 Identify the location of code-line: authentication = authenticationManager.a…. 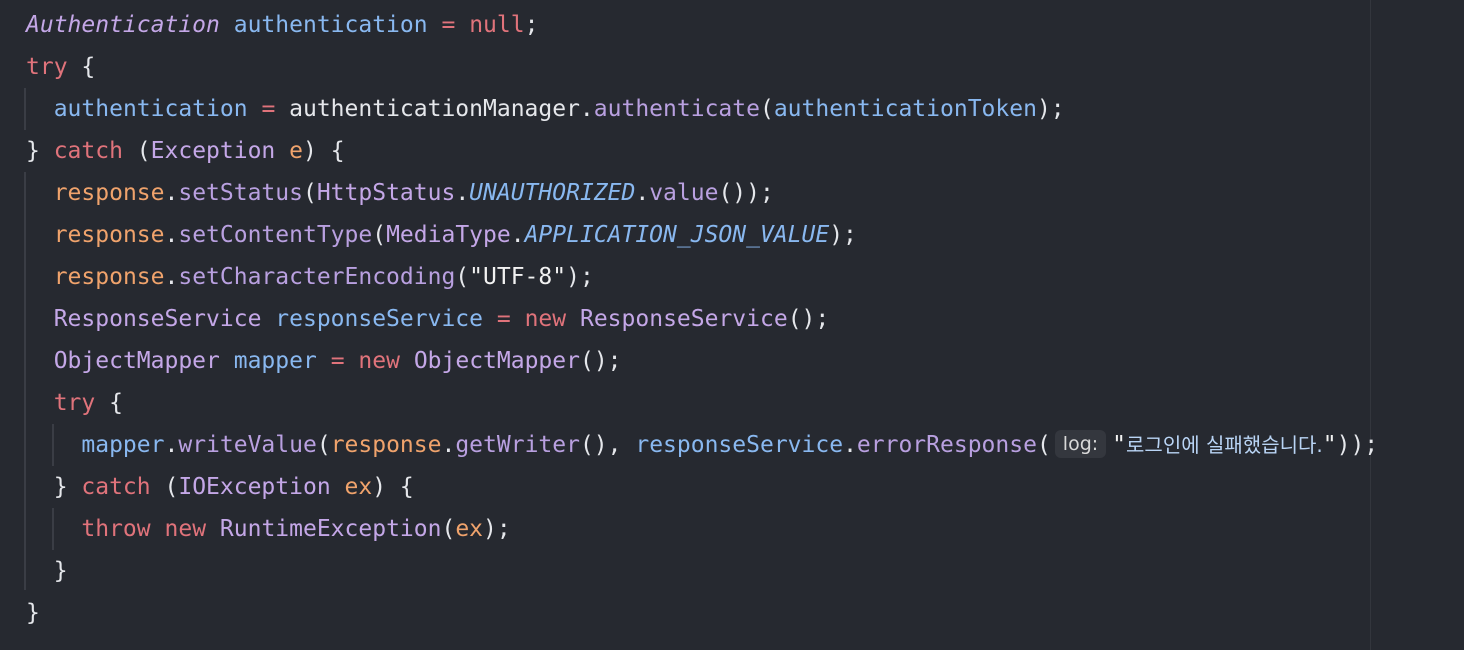
(545, 109).